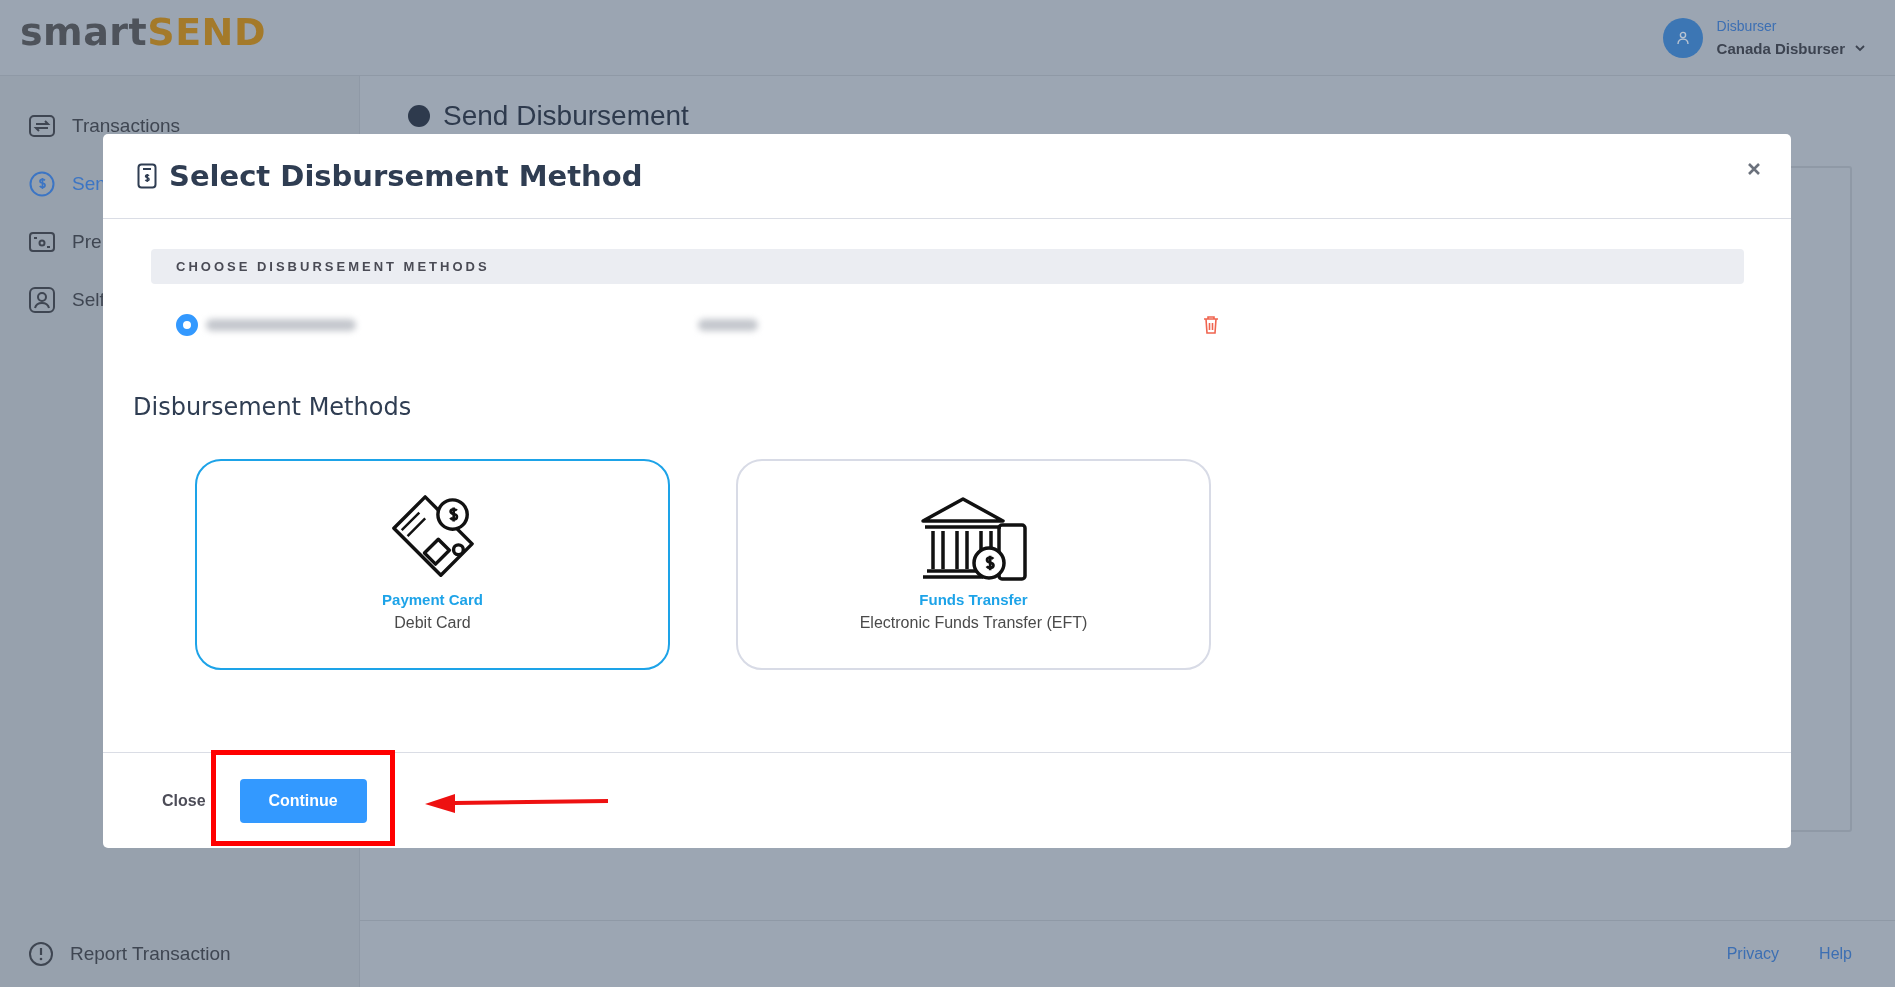 Image resolution: width=1895 pixels, height=987 pixels. I want to click on user-role: Disburser, so click(1747, 26).